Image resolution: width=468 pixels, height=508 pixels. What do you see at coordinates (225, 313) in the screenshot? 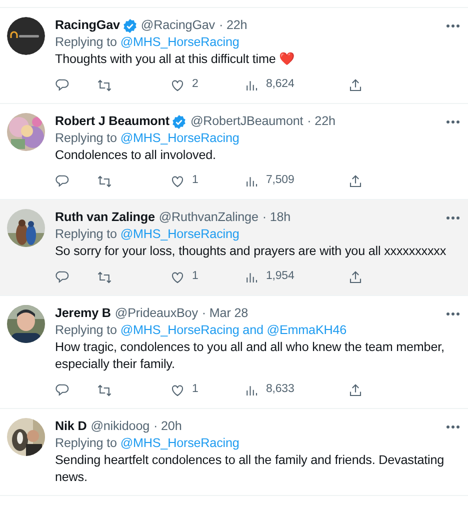
I see `timestamp: · Mar 28` at bounding box center [225, 313].